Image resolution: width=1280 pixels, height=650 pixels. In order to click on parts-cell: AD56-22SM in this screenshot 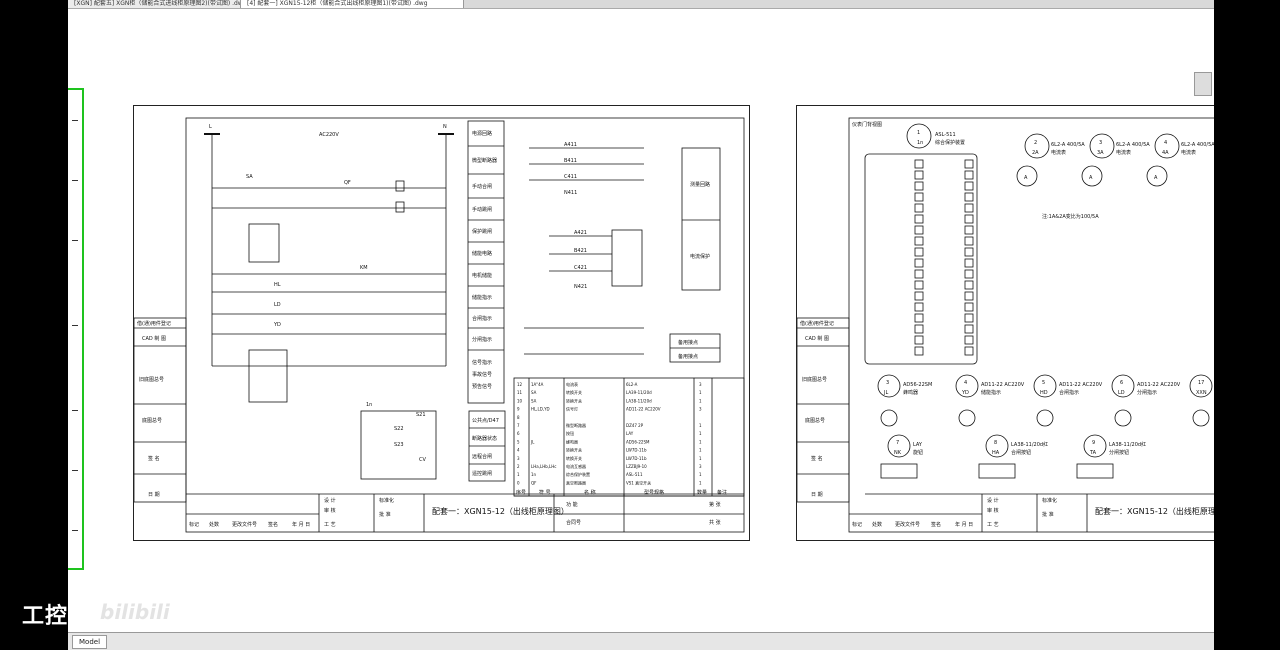, I will do `click(638, 441)`.